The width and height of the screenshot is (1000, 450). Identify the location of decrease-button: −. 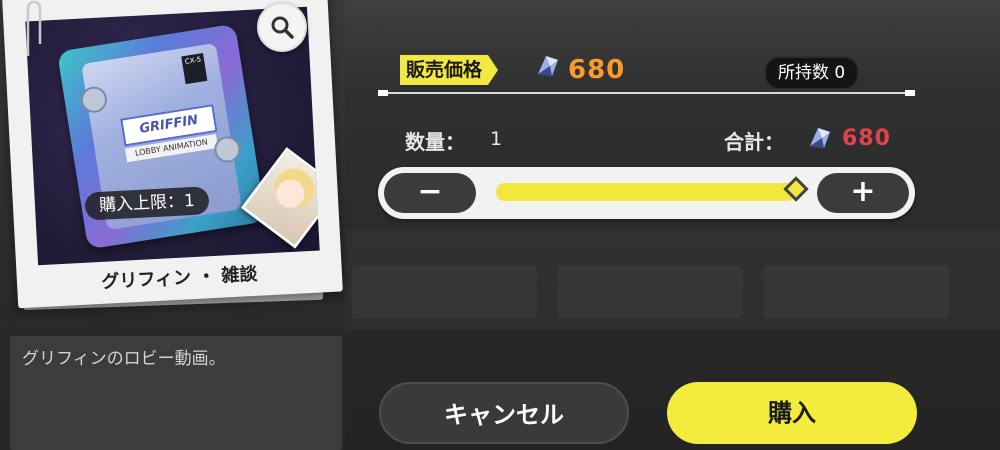
(430, 193).